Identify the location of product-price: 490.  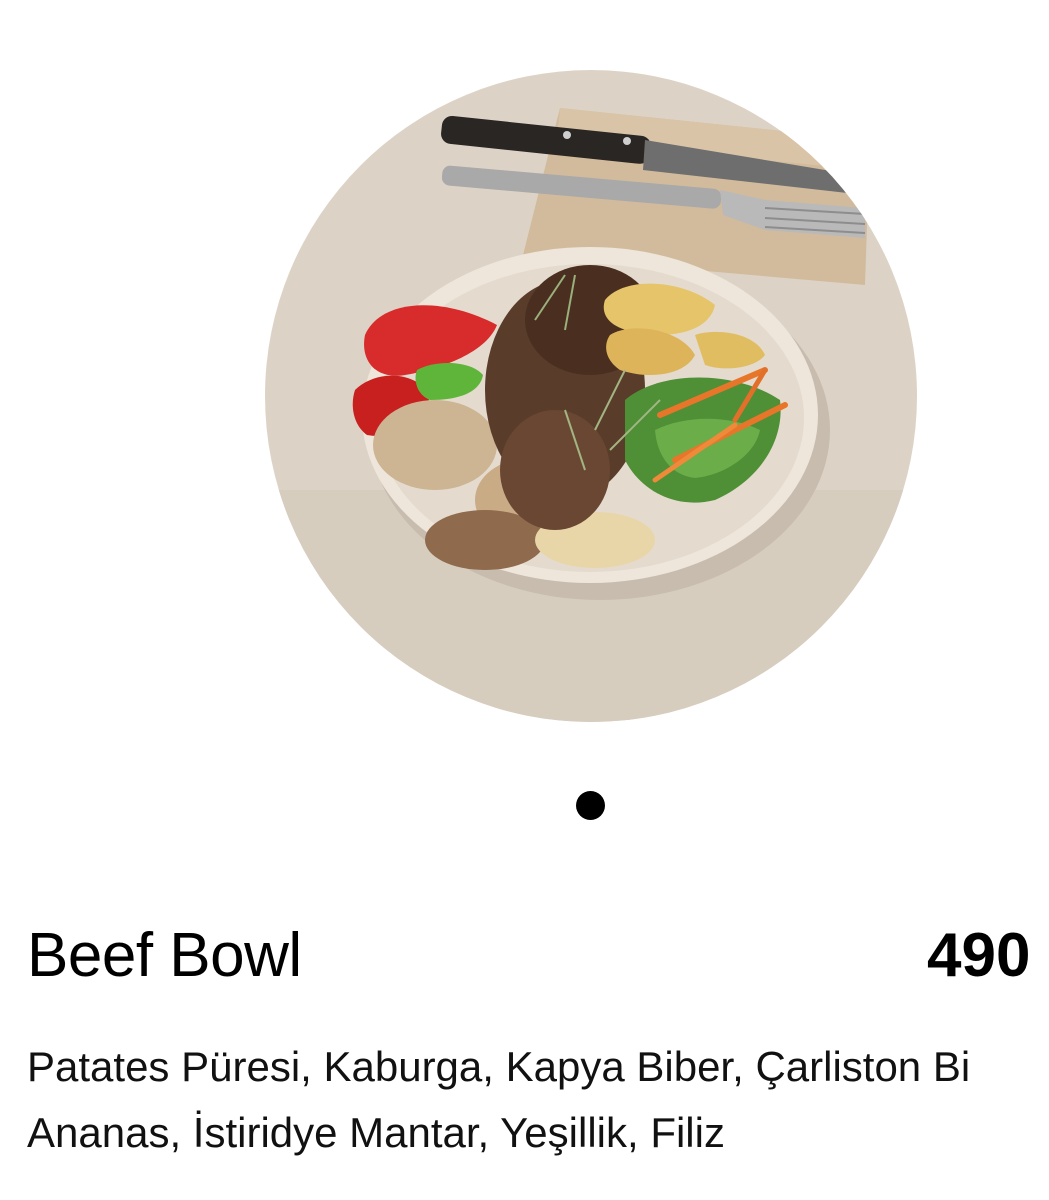
(979, 955).